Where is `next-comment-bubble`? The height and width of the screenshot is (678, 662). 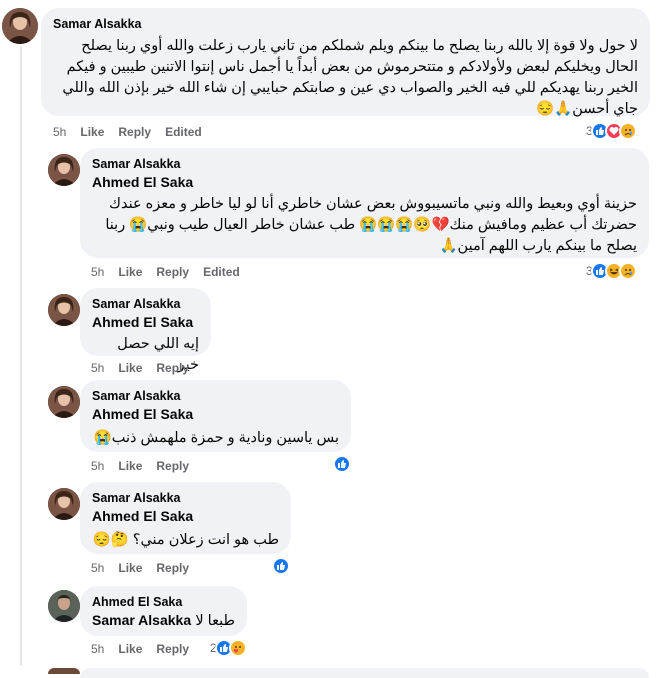 next-comment-bubble is located at coordinates (364, 673).